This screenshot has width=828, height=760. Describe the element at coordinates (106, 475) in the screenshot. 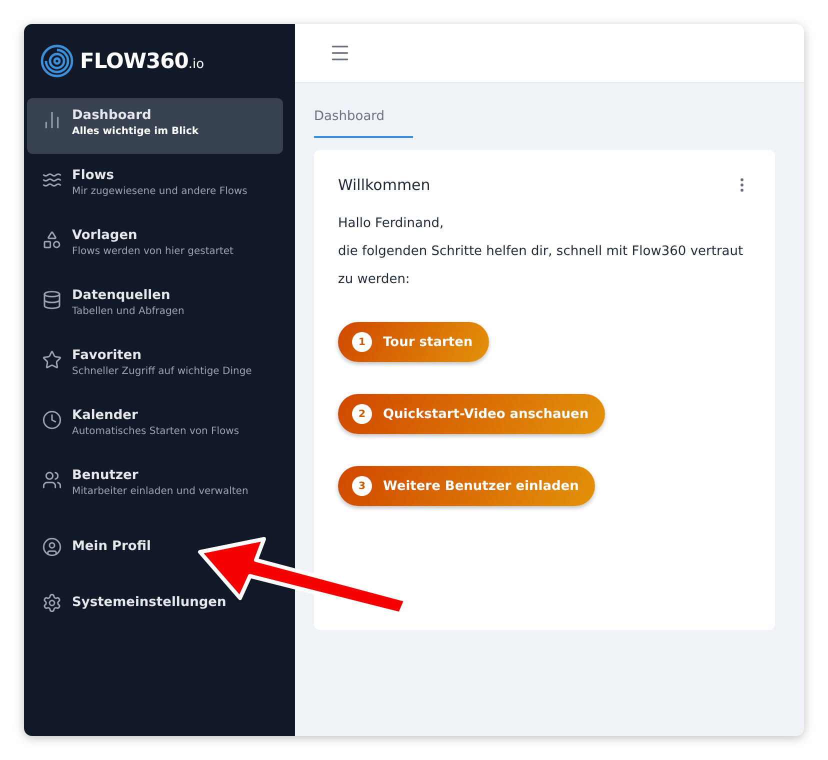

I see `item-label: Benutzer` at that location.